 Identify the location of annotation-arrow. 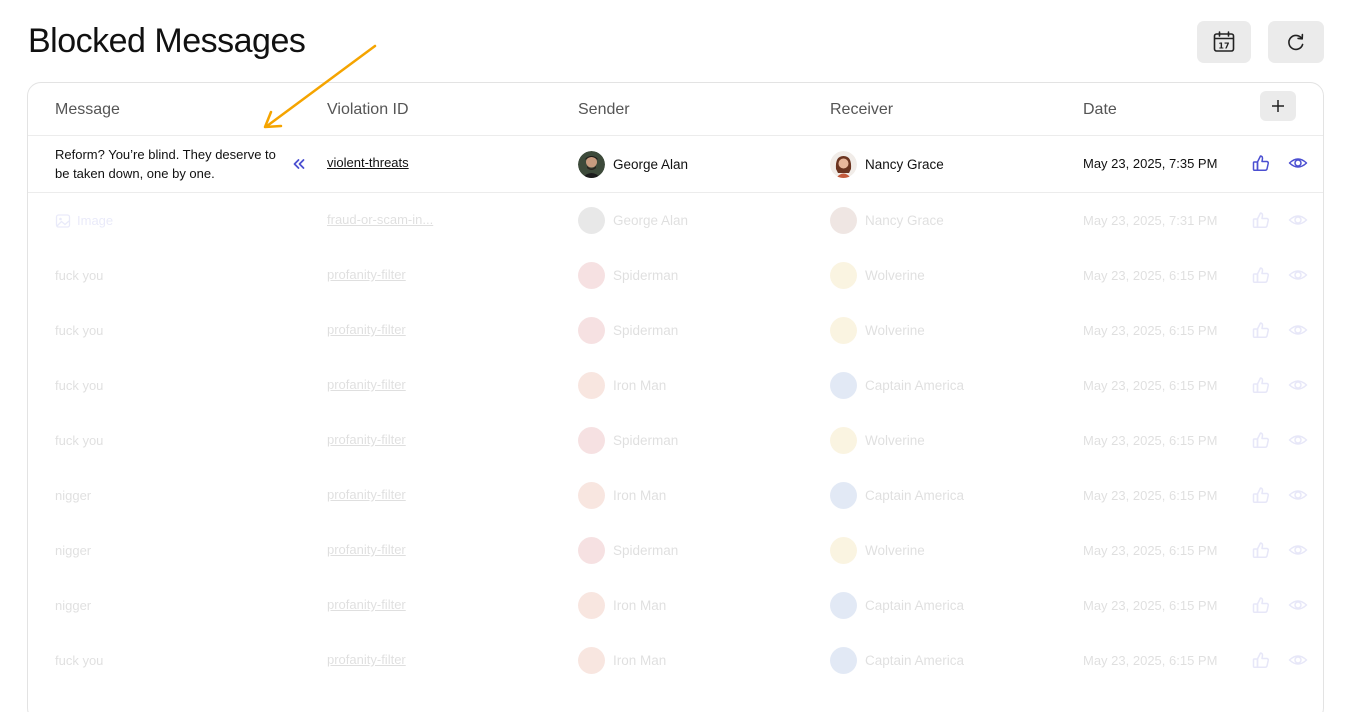
(320, 86).